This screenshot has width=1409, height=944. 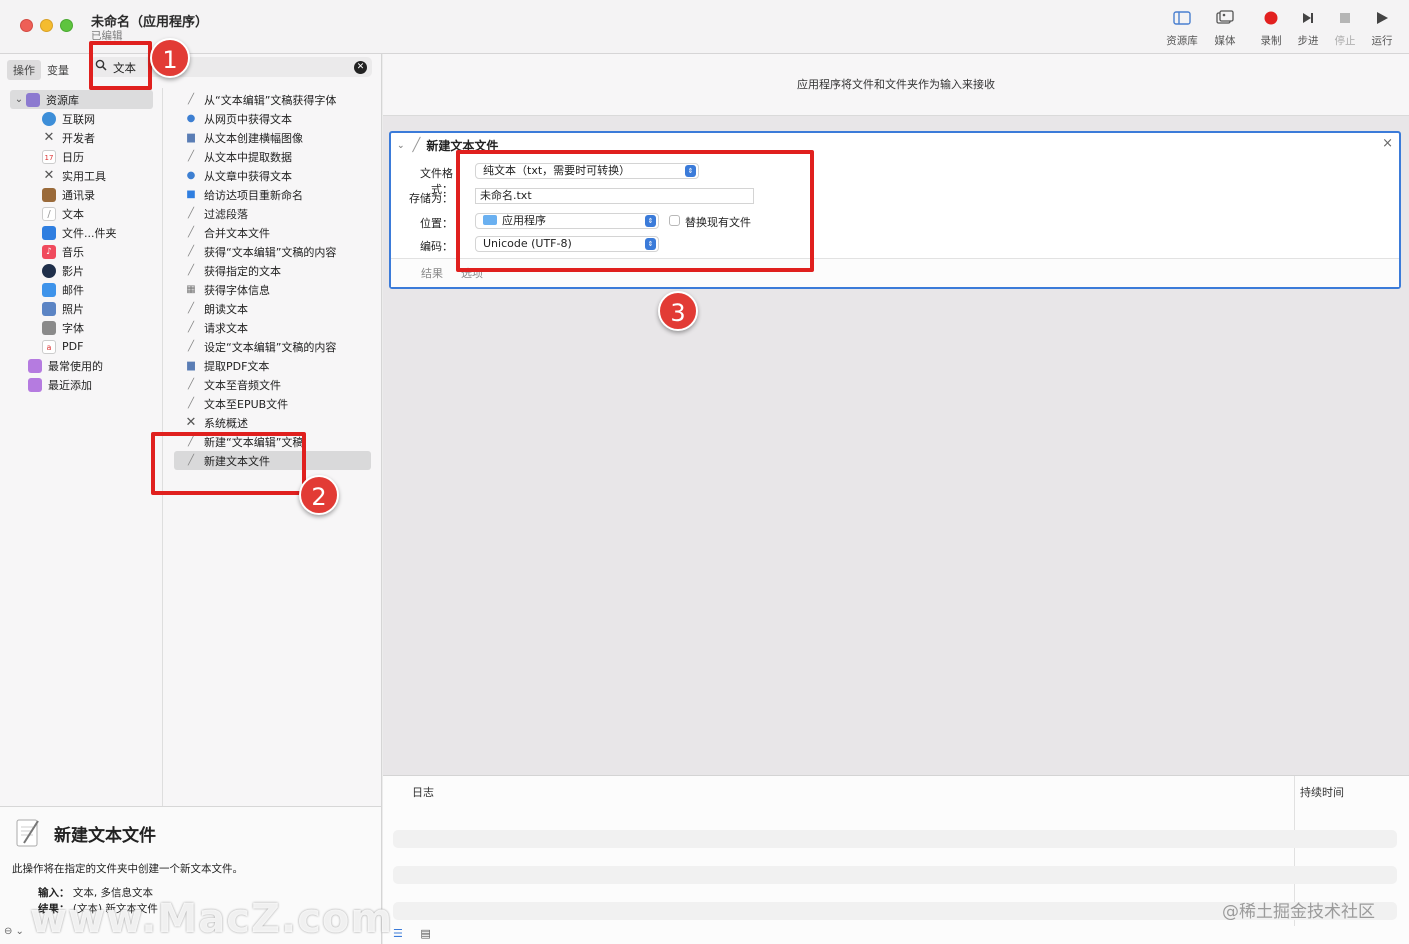 I want to click on library-item-label: 音乐, so click(x=73, y=252).